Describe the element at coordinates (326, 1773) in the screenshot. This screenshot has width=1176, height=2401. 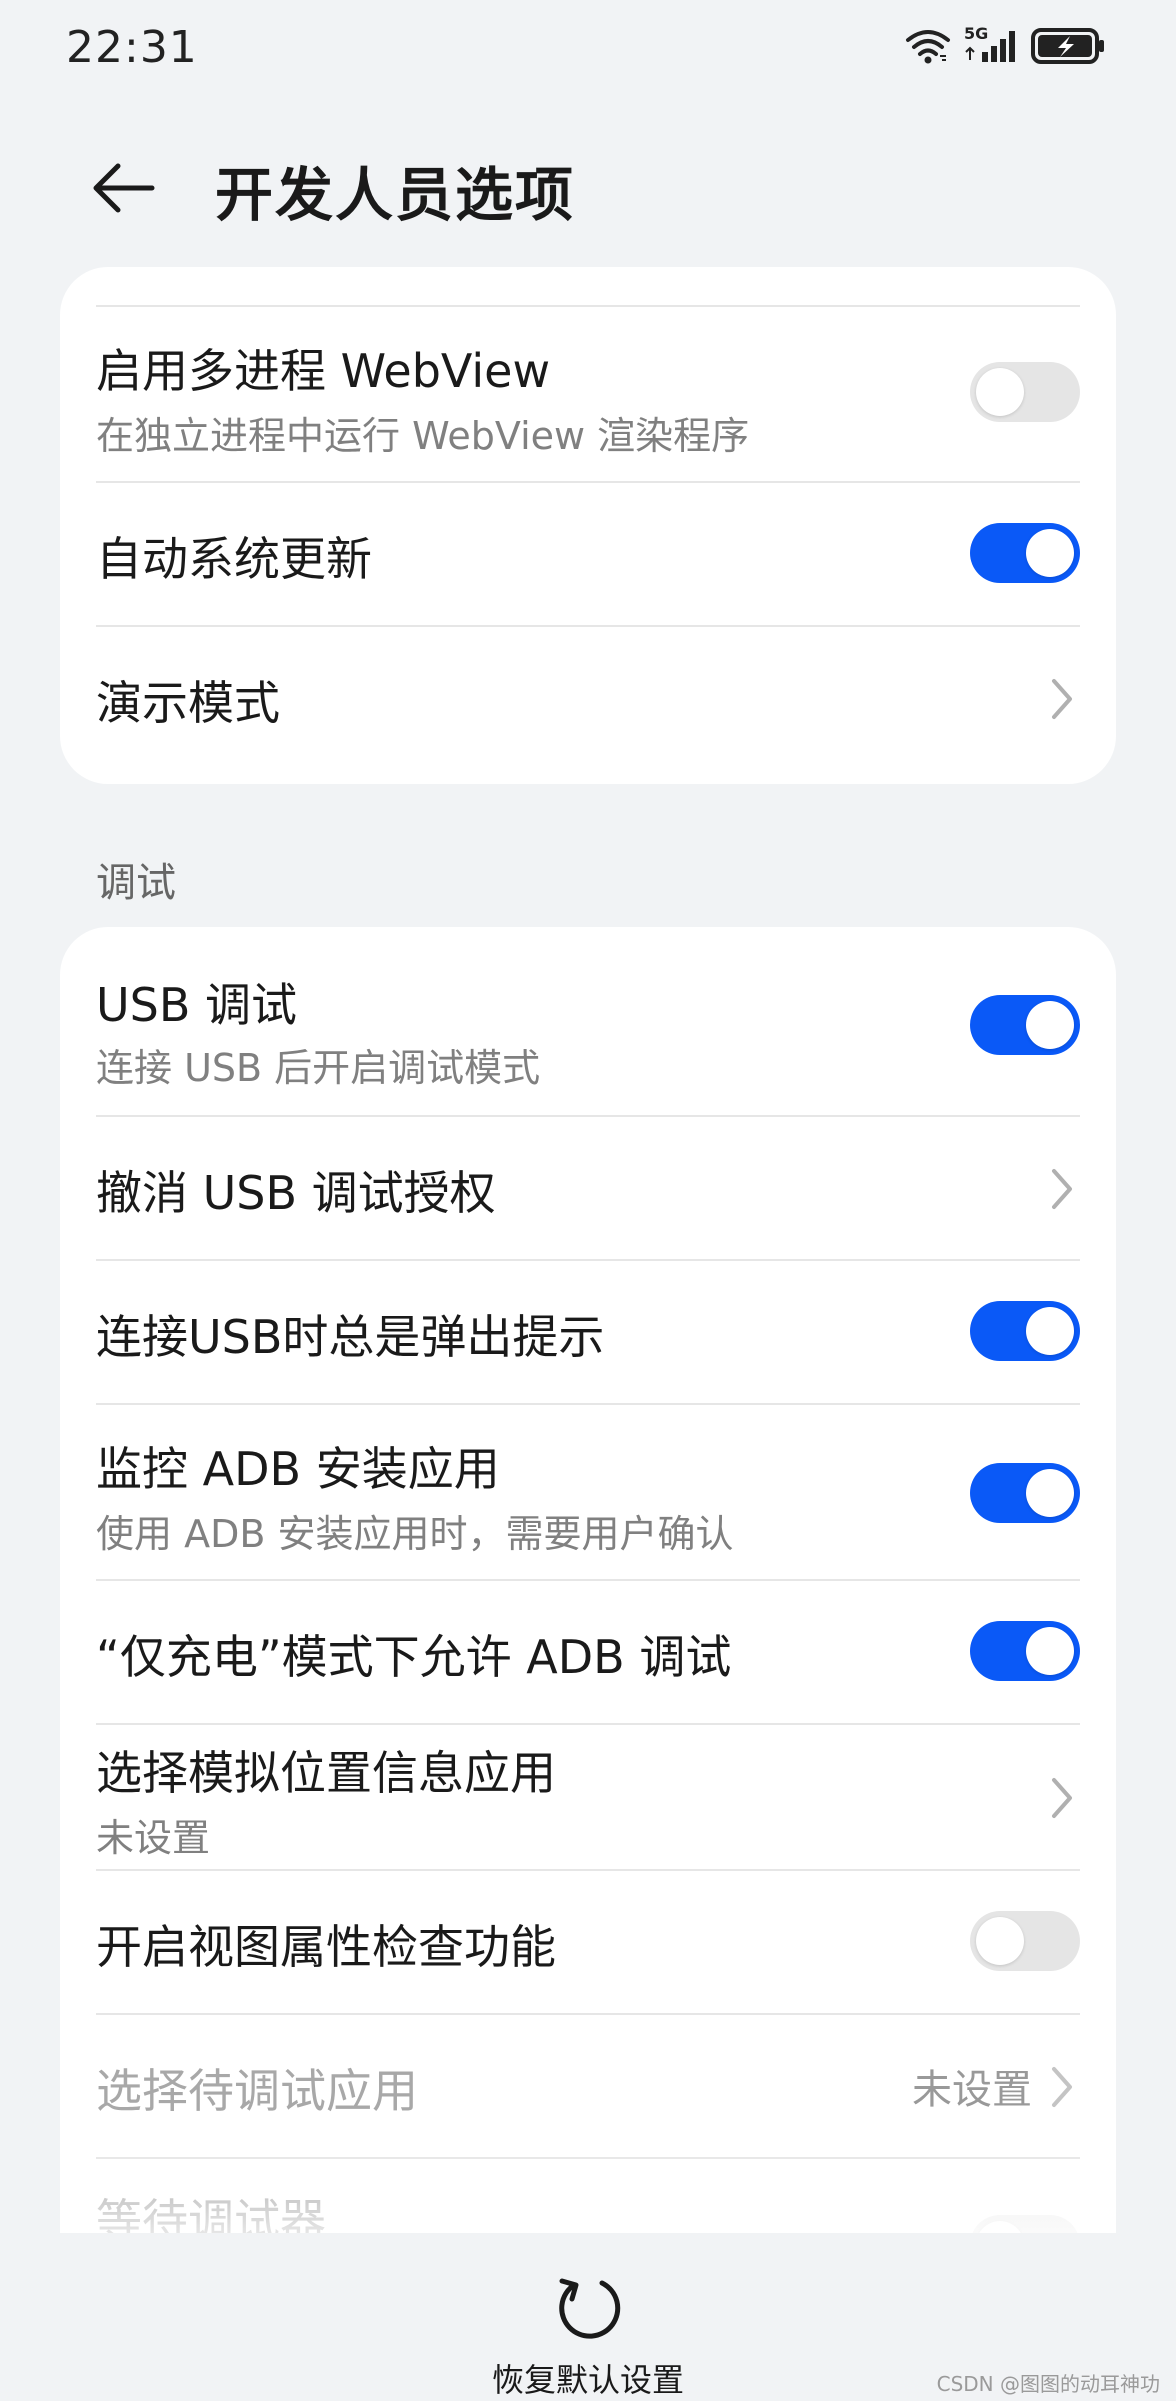
I see `row-title: 选择模拟位置信息应用` at that location.